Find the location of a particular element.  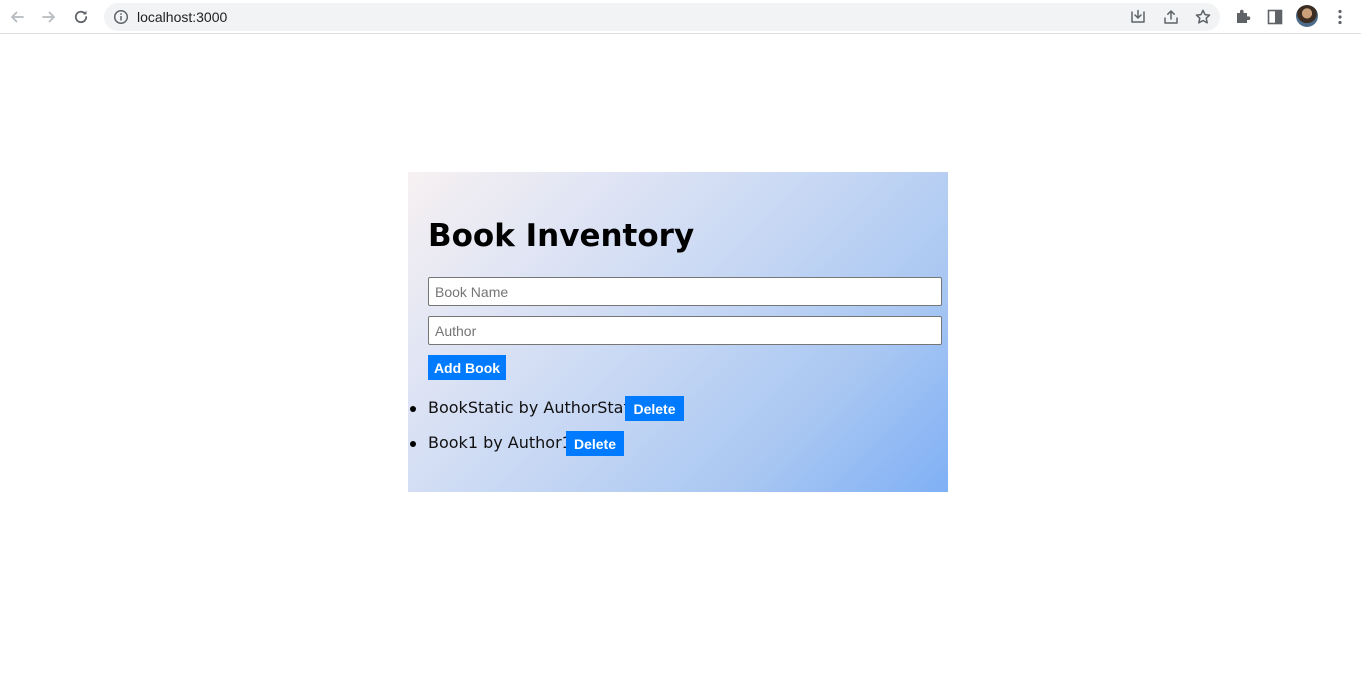

more-menu-icon is located at coordinates (1340, 17).